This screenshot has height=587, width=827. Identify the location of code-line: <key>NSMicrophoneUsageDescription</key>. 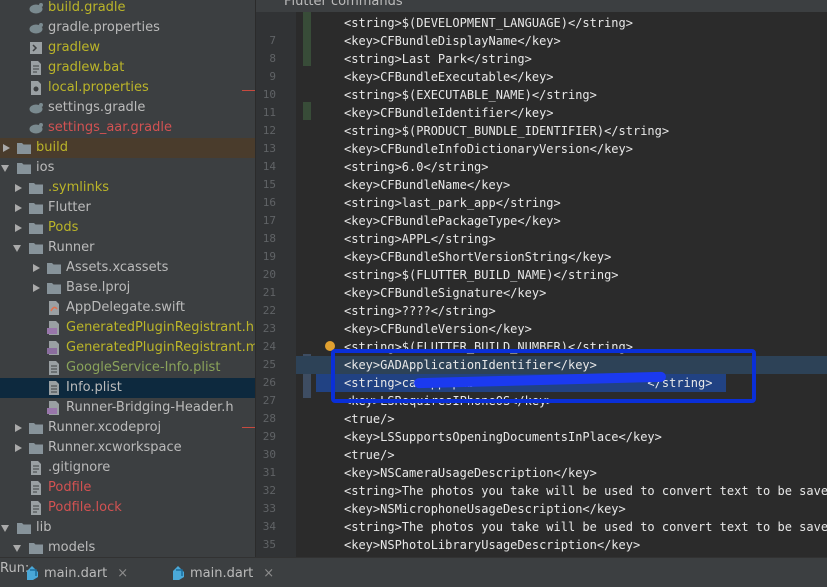
(485, 509).